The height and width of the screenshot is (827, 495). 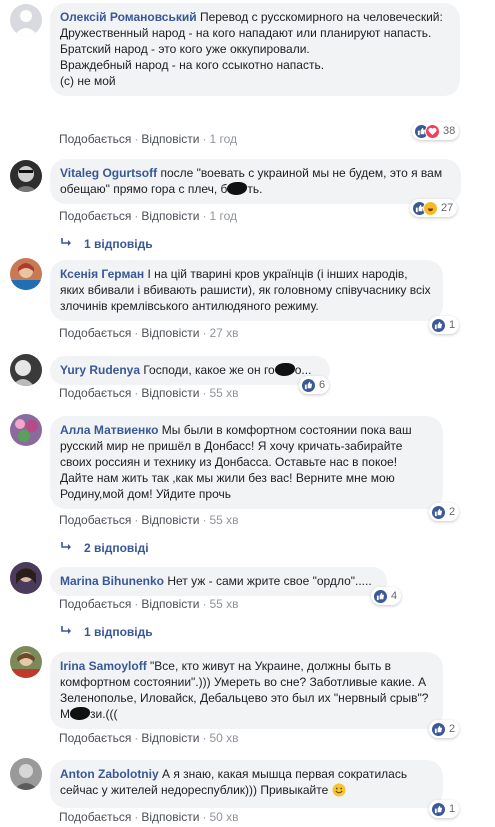 I want to click on comment-author: Anton Zabolotniy, so click(x=109, y=774).